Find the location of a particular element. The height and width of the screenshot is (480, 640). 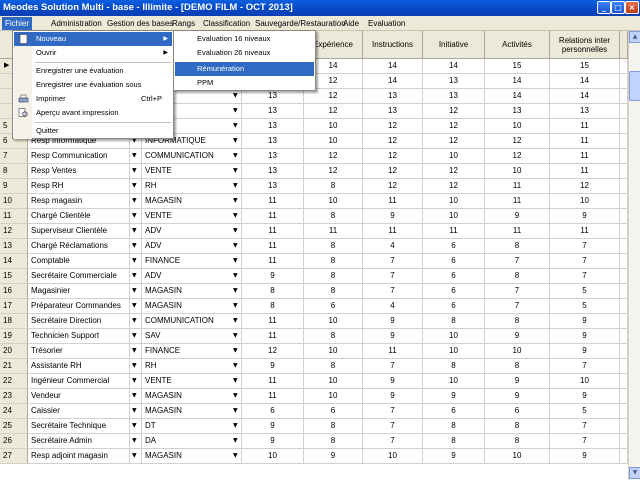

cell-instructions: 12 is located at coordinates (393, 141).